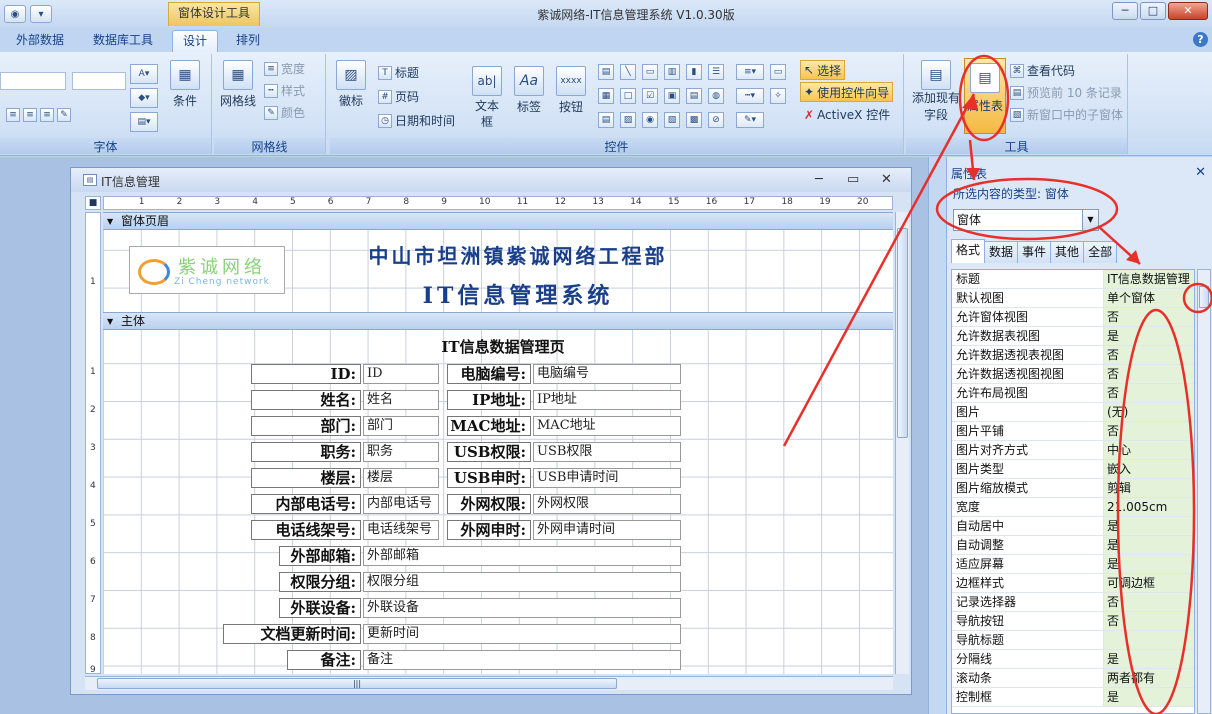  What do you see at coordinates (902, 443) in the screenshot?
I see `form-vertical-scrollbar` at bounding box center [902, 443].